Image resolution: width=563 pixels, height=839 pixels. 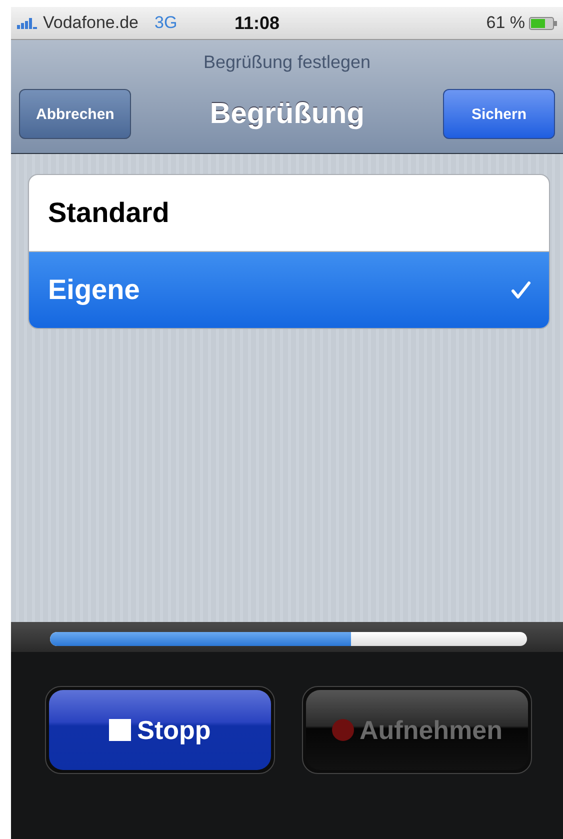 I want to click on checkmark-icon, so click(x=521, y=290).